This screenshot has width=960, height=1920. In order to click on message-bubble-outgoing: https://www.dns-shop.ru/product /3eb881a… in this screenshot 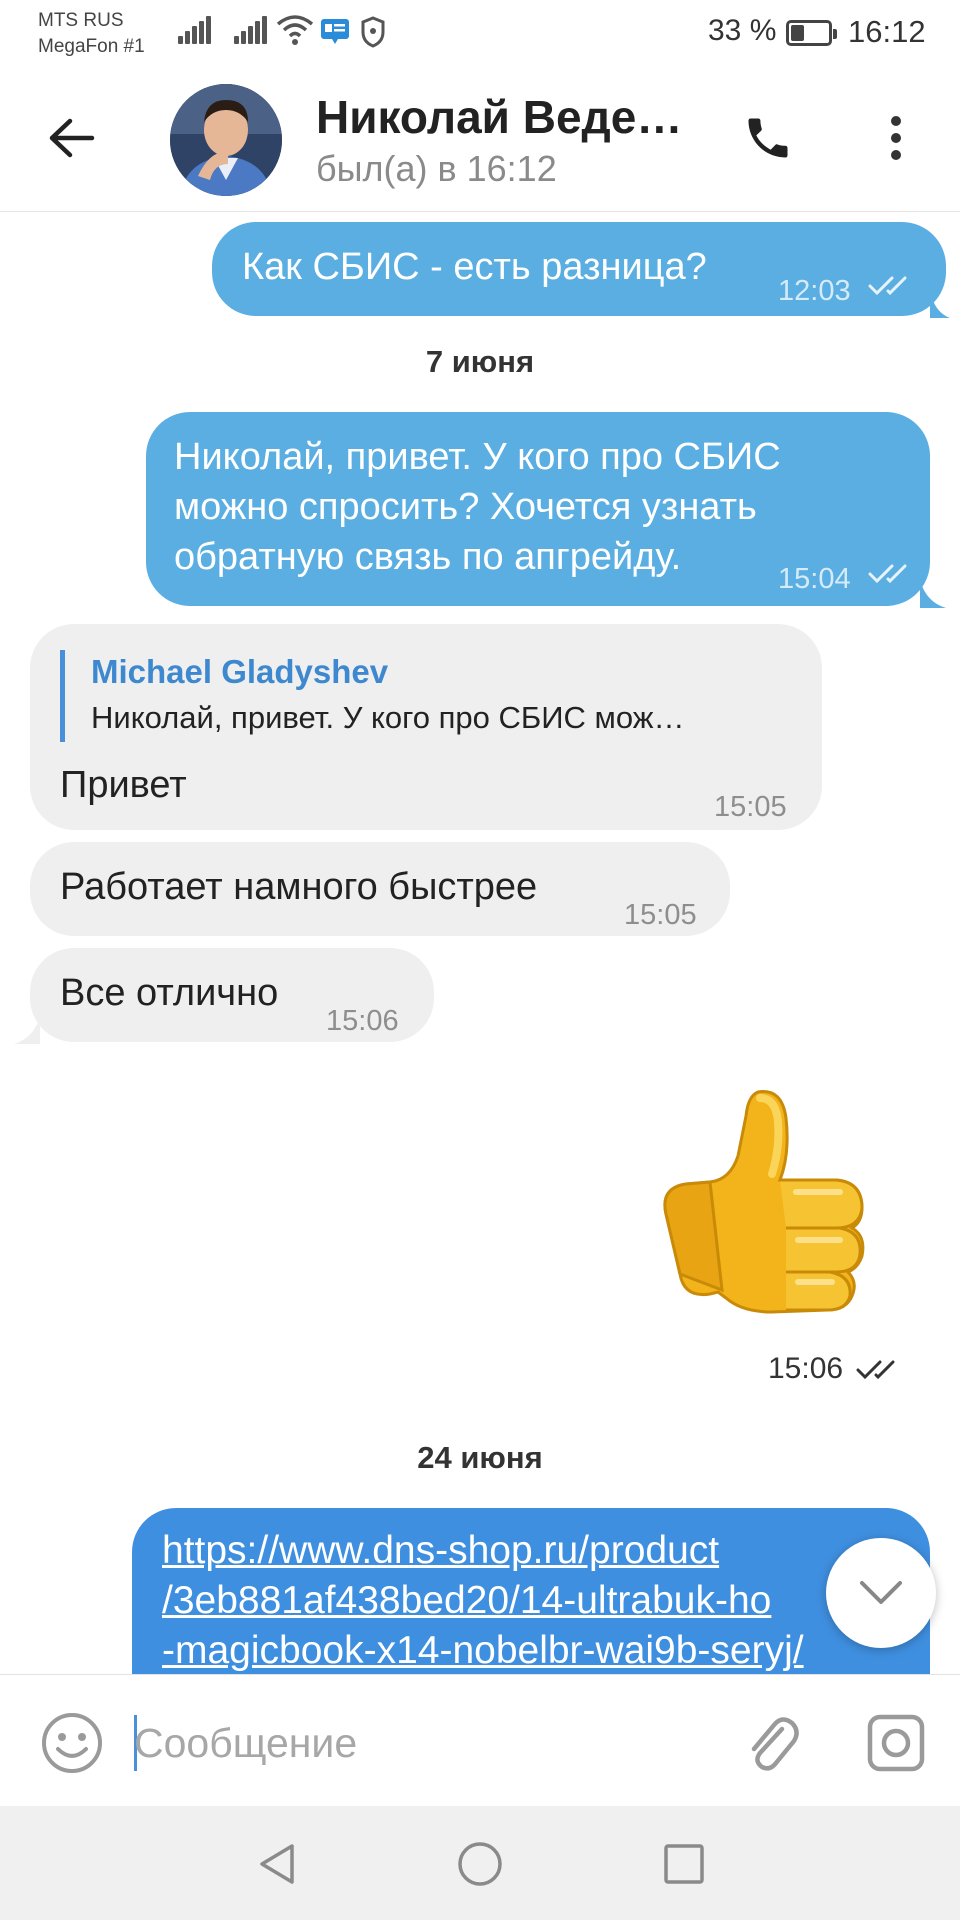, I will do `click(531, 1591)`.